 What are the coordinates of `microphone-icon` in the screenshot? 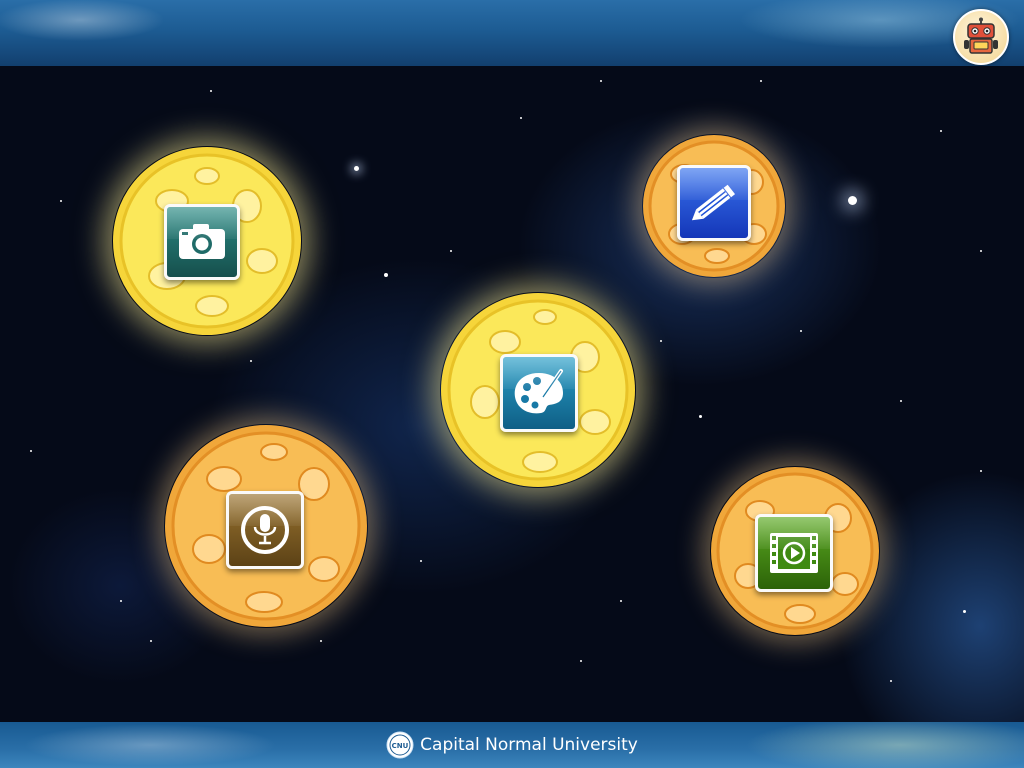 It's located at (265, 530).